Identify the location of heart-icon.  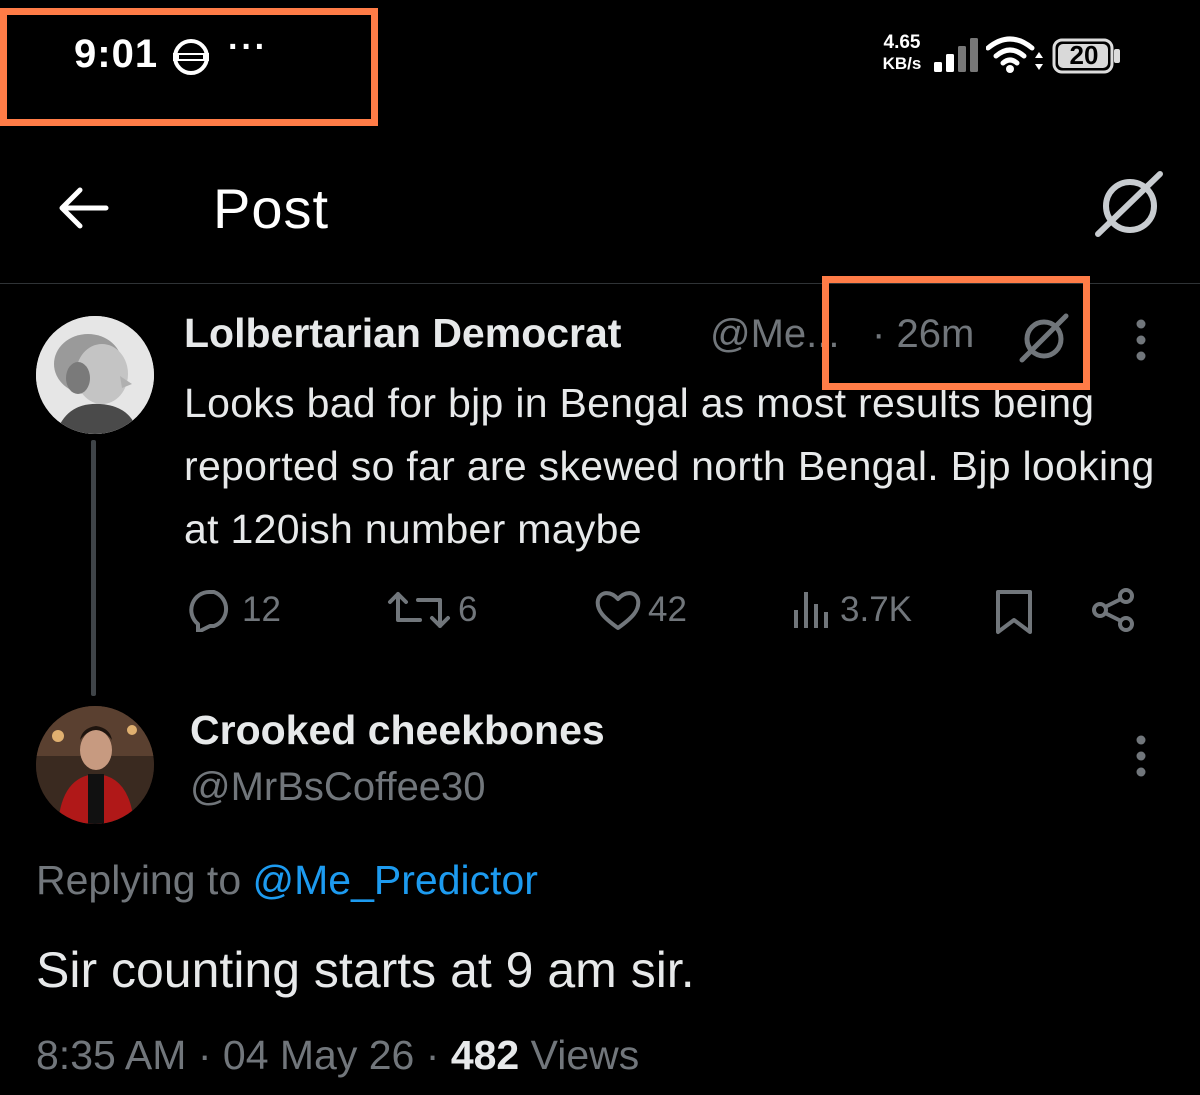
(618, 610).